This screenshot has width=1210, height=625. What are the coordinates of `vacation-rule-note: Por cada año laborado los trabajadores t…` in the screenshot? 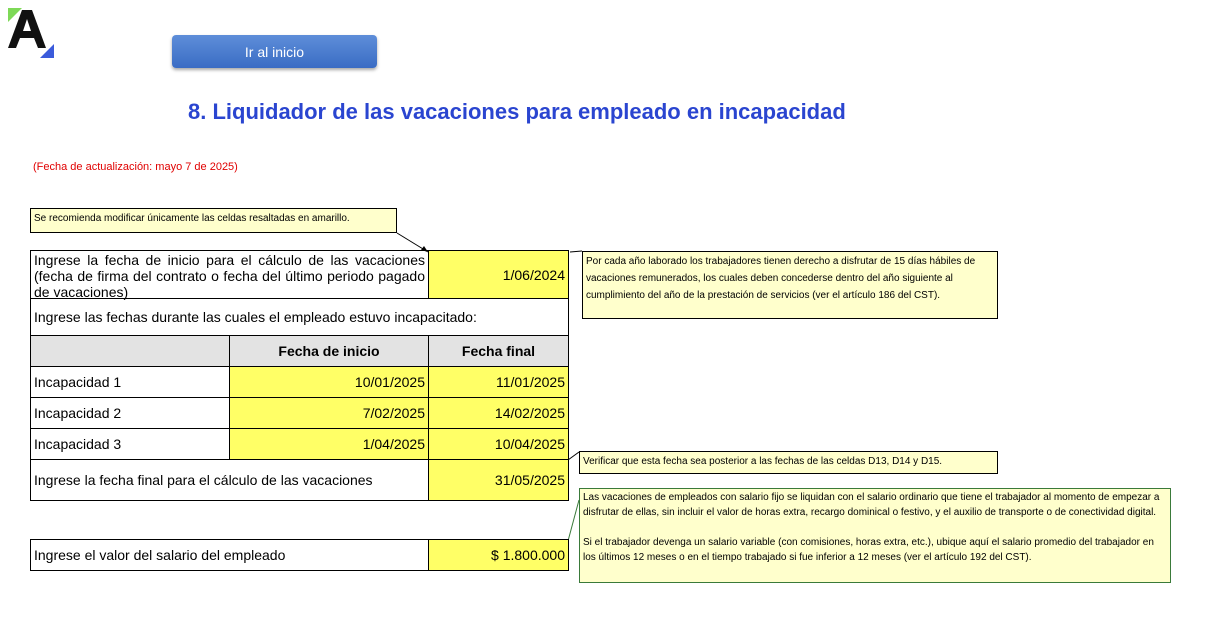 It's located at (790, 285).